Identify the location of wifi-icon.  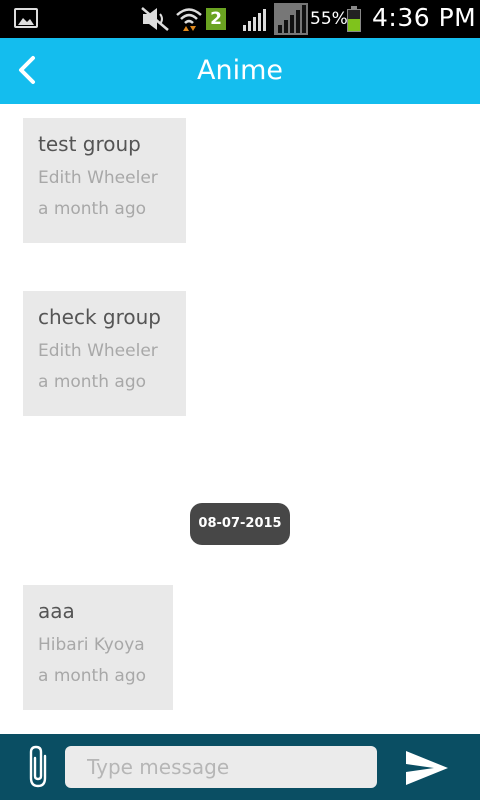
(189, 19).